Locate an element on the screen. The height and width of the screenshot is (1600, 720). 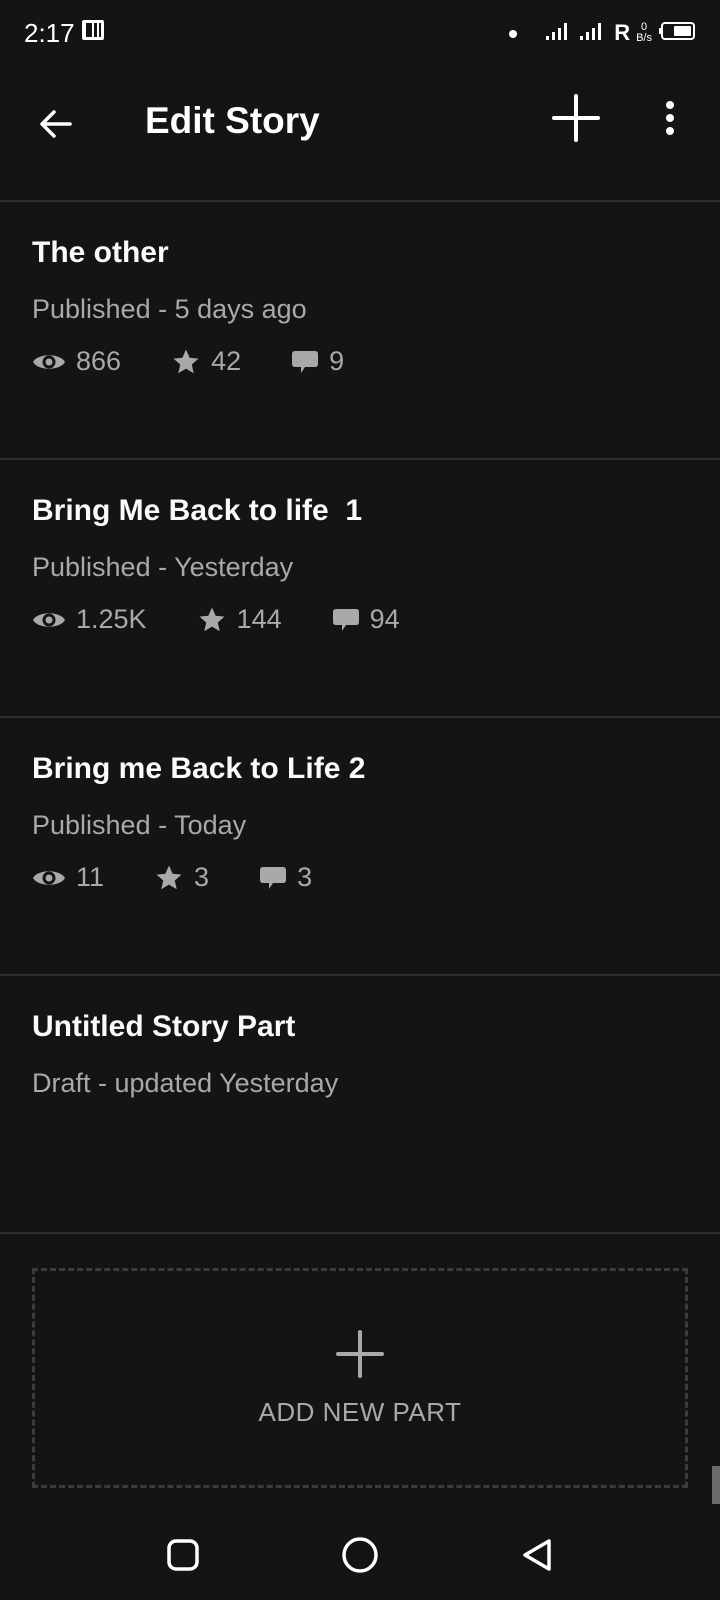
more-vertical-icon is located at coordinates (670, 118).